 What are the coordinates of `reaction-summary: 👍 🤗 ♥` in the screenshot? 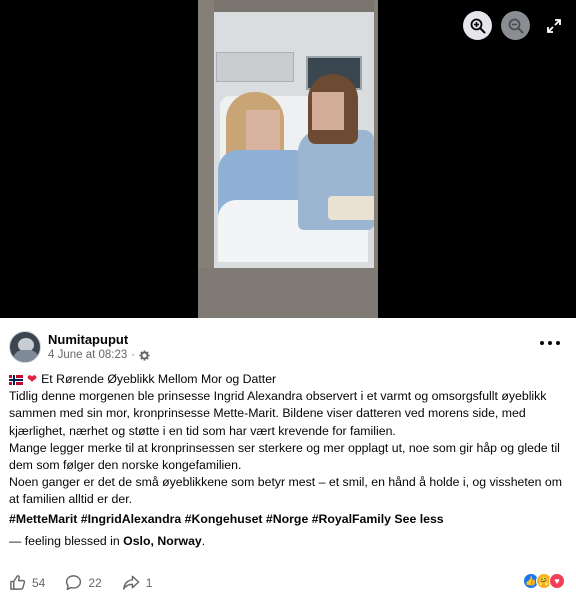 It's located at (544, 581).